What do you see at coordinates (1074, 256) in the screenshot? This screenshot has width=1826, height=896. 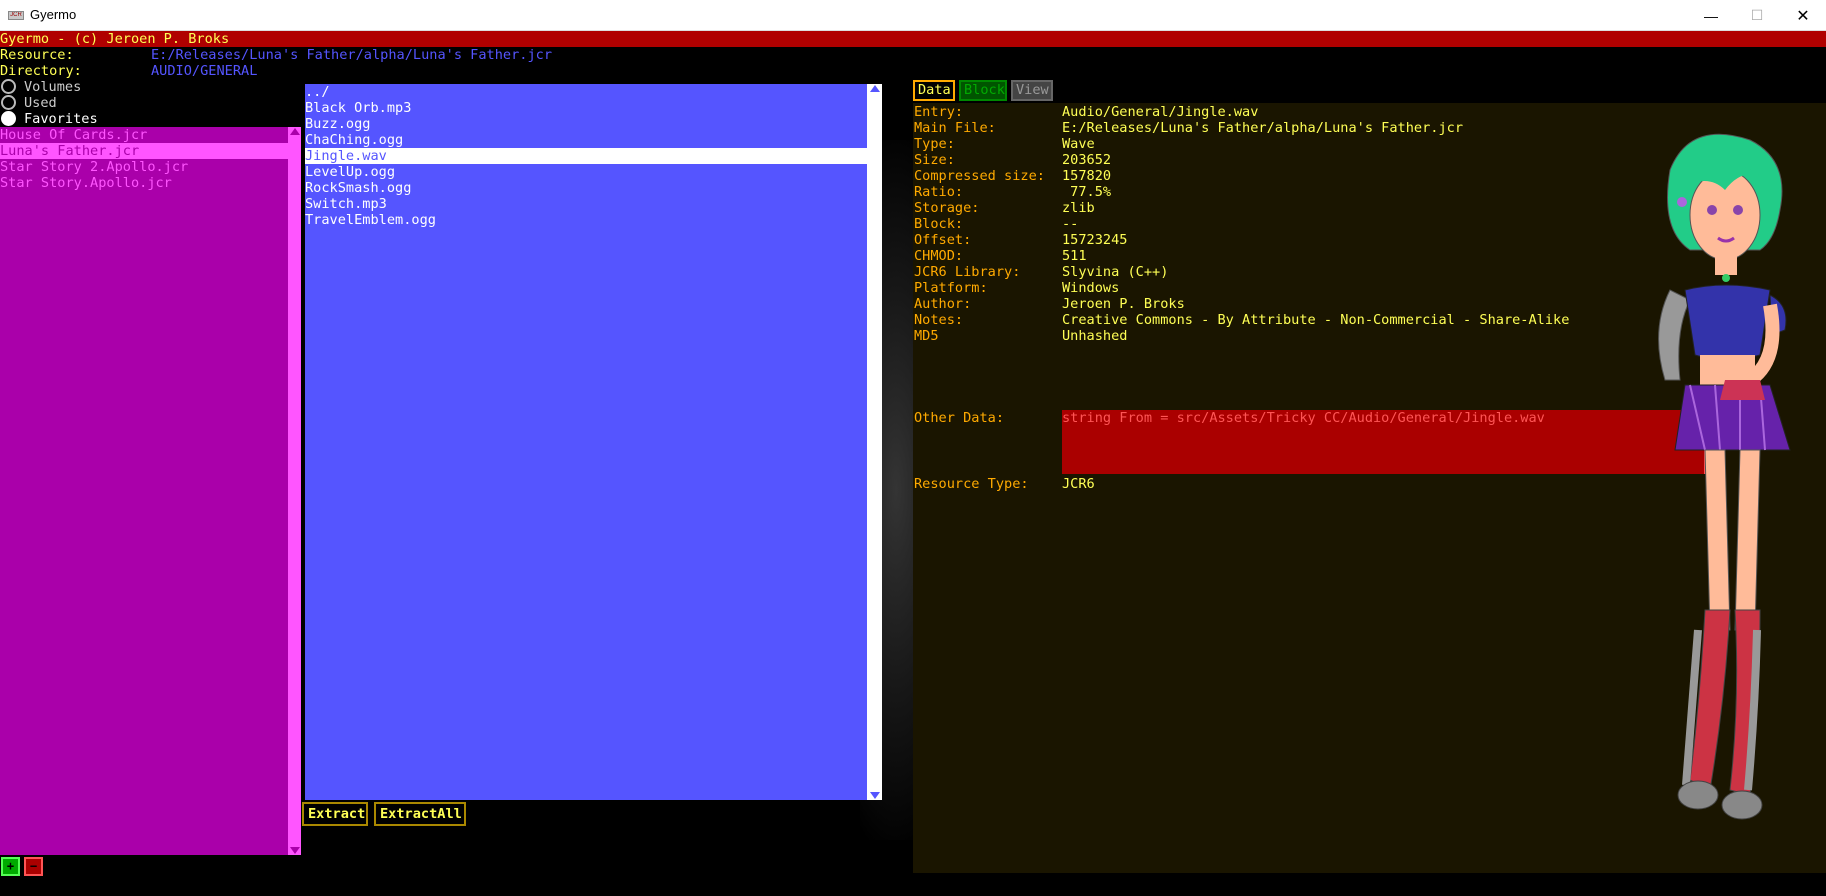 I see `info-value: 511` at bounding box center [1074, 256].